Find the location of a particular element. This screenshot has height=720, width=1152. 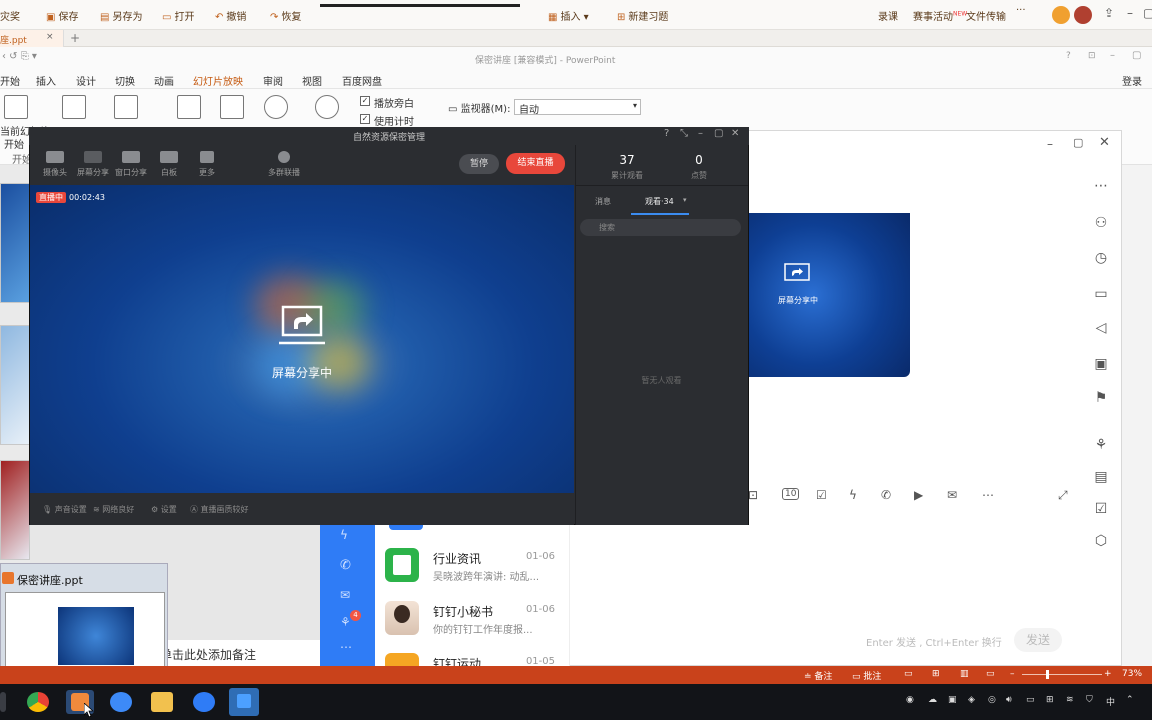

settings-button: ⚙ 设置 is located at coordinates (164, 509).